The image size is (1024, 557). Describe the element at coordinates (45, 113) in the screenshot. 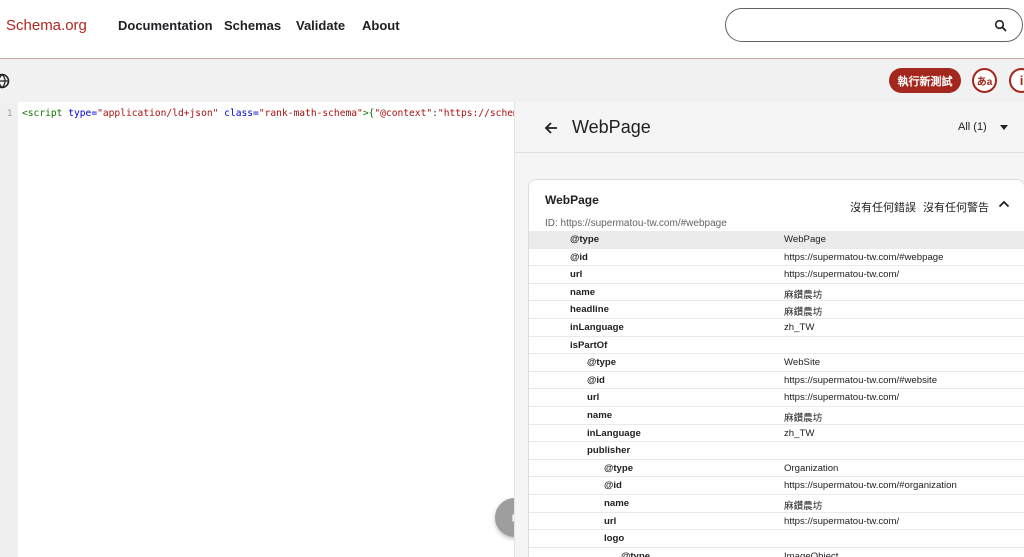

I see `code-token: <script` at that location.